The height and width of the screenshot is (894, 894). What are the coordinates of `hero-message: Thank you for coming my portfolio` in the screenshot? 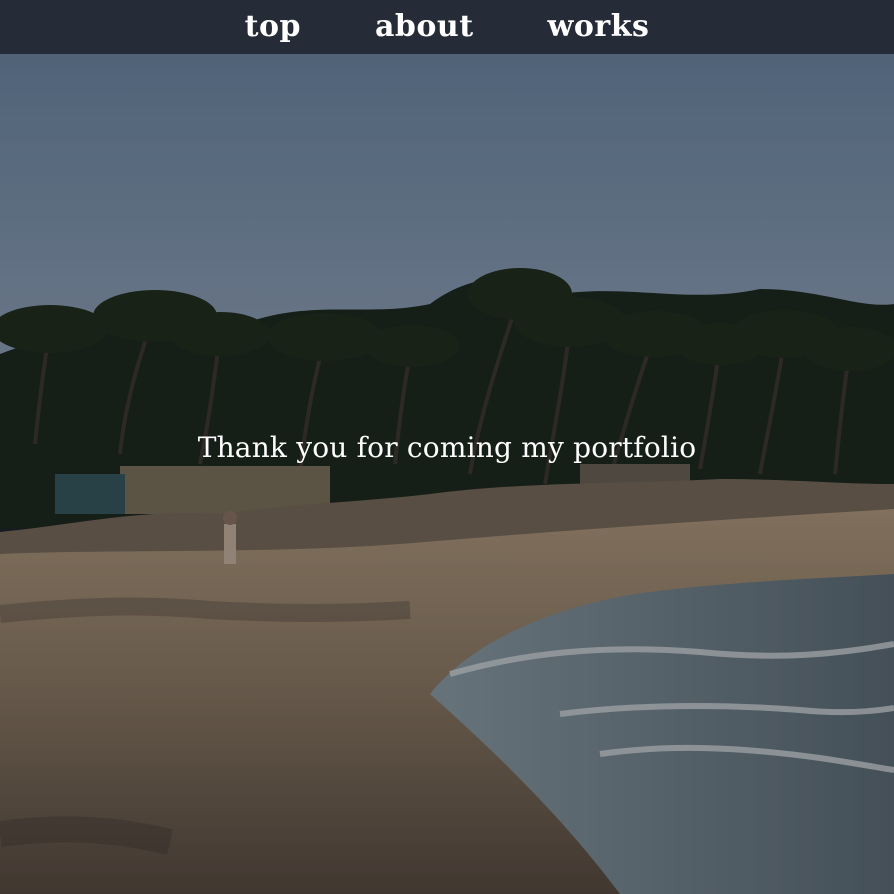 It's located at (447, 447).